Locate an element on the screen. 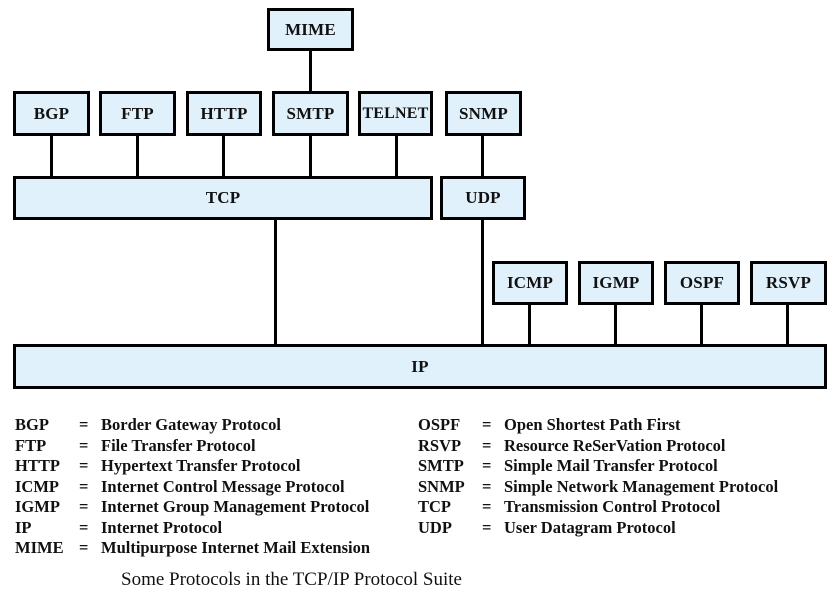 This screenshot has width=839, height=607. connector-udp-ip is located at coordinates (482, 281).